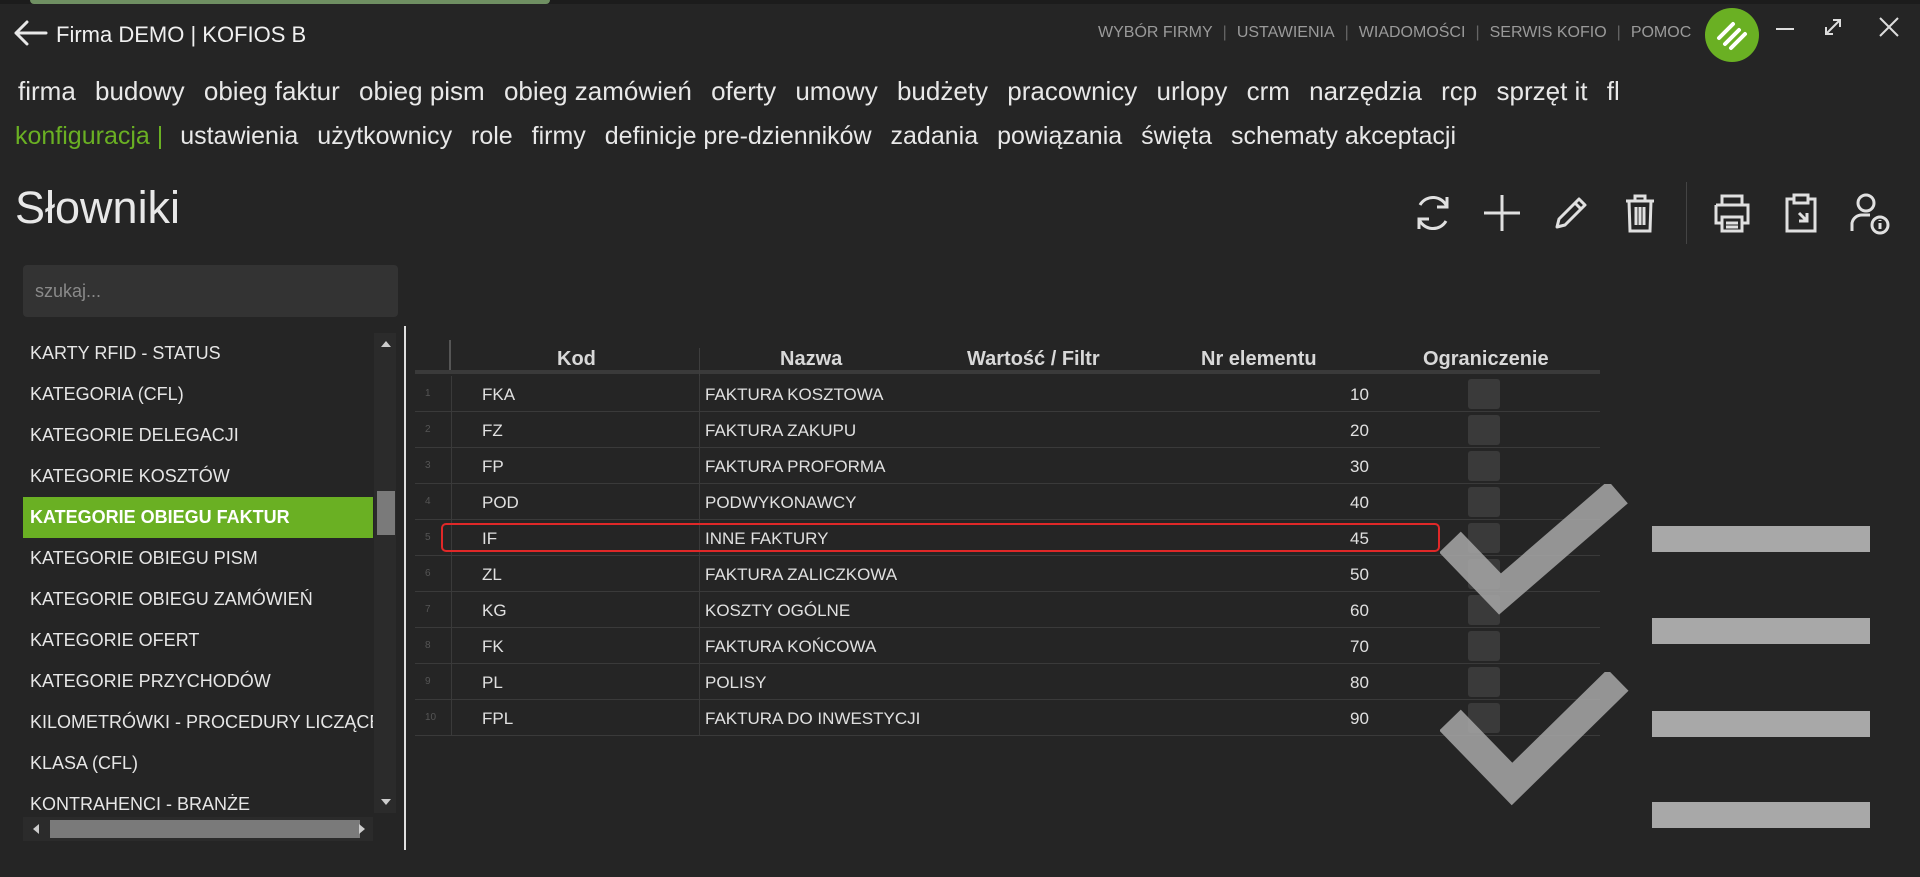 The width and height of the screenshot is (1920, 877). What do you see at coordinates (198, 476) in the screenshot?
I see `dictionary-list-item: KATEGORIE KOSZTÓW` at bounding box center [198, 476].